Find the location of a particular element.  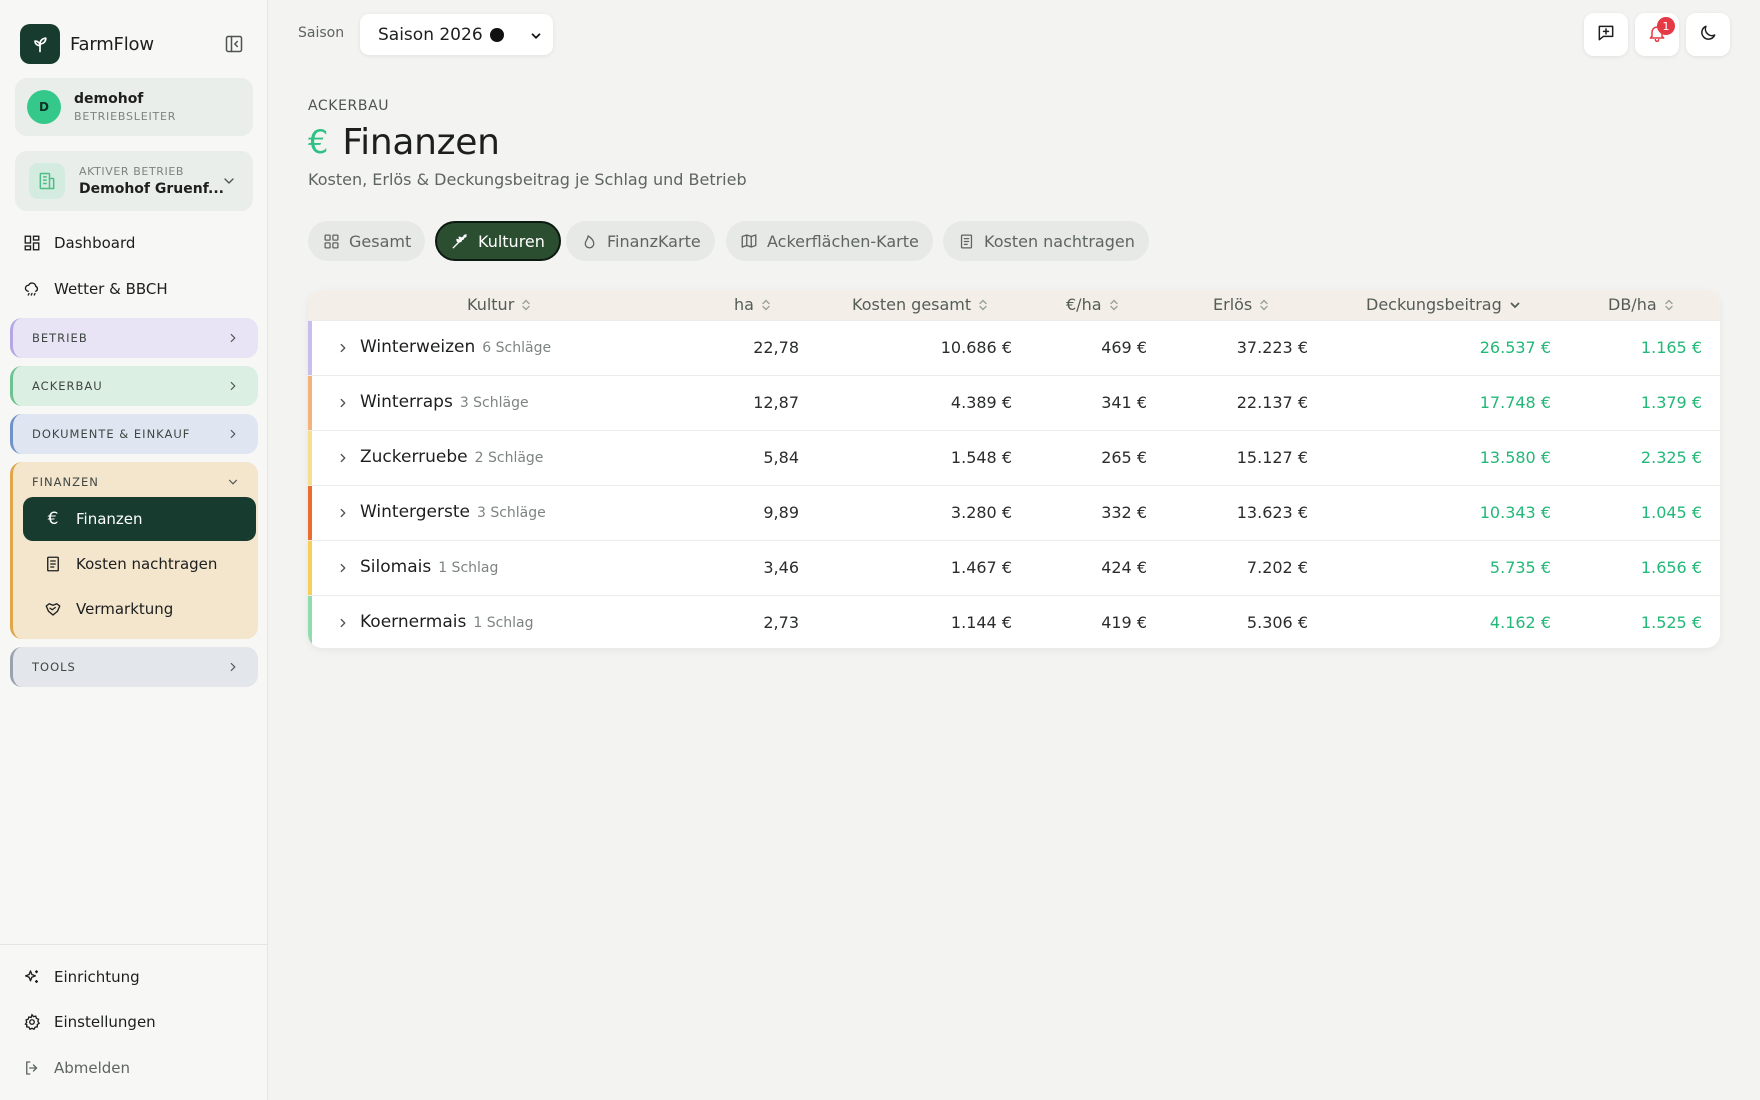

layout-grid-icon is located at coordinates (331, 241).